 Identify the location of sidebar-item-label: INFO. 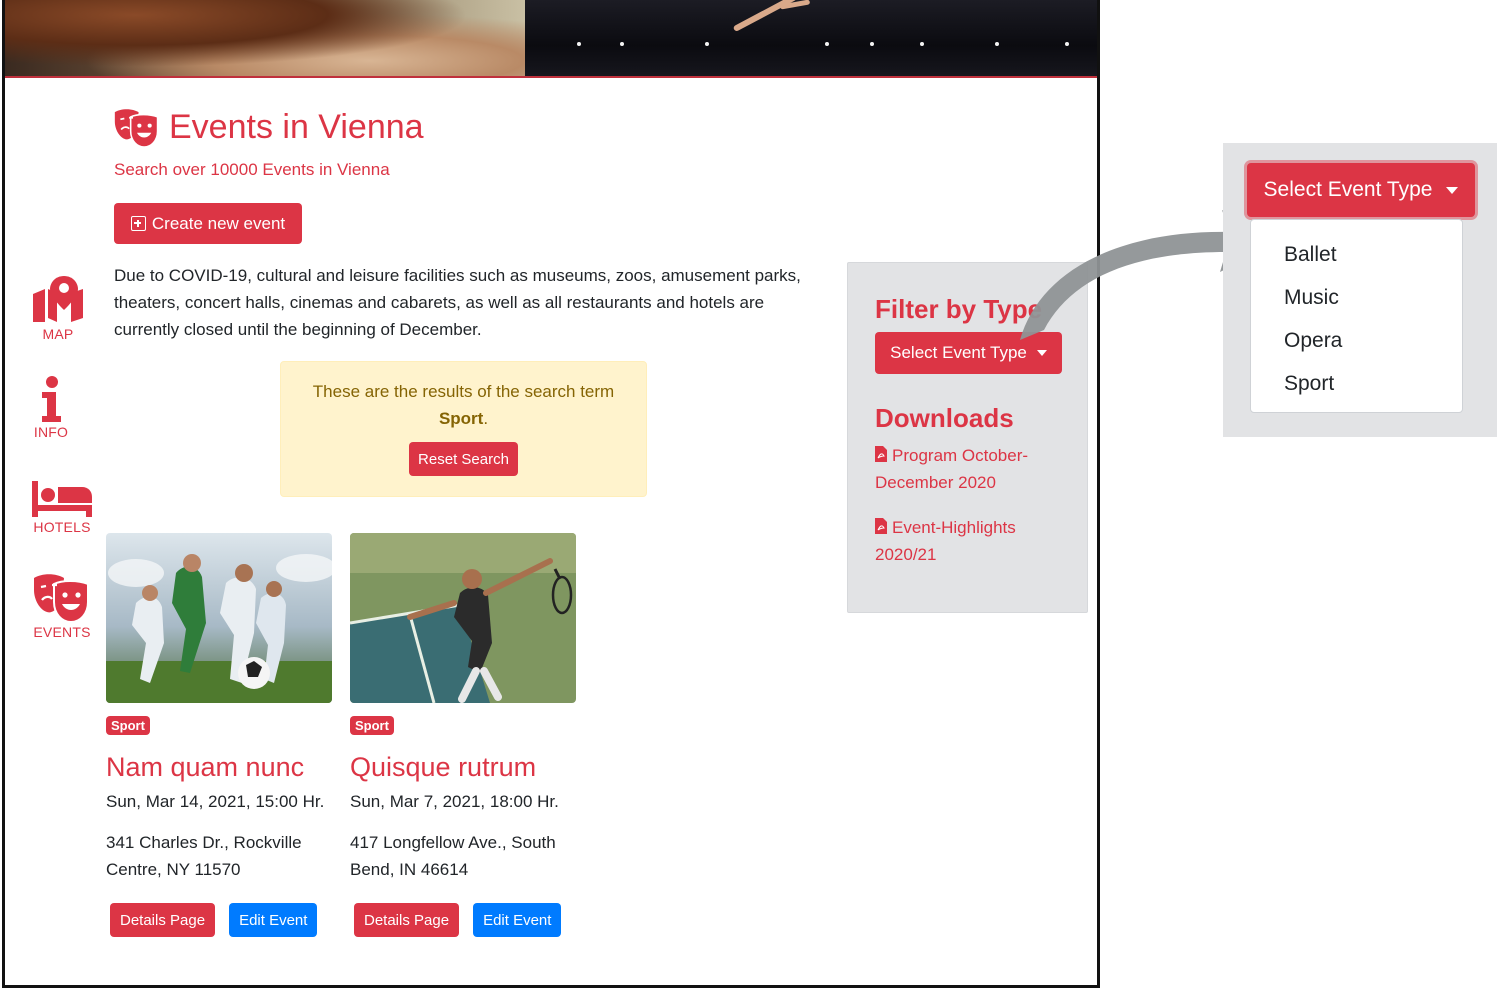
(51, 432).